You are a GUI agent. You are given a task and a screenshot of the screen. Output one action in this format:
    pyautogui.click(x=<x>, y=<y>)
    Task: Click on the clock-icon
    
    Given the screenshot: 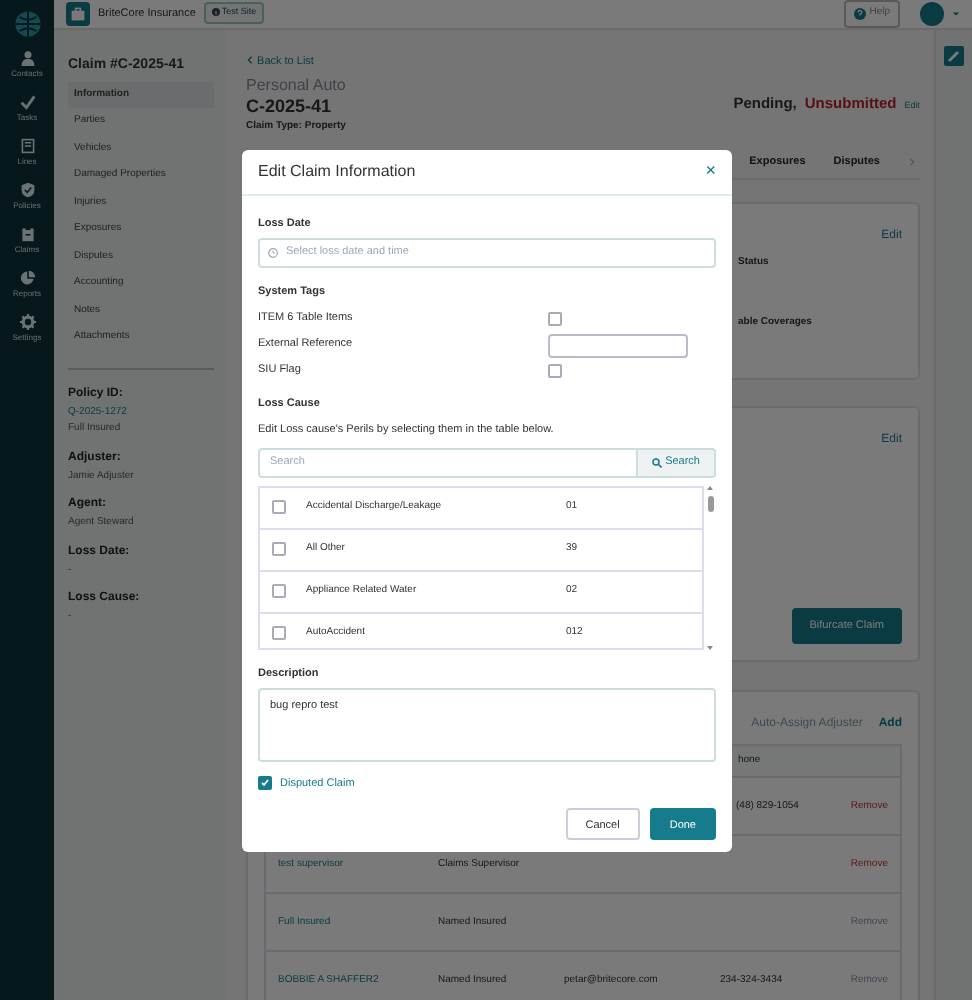 What is the action you would take?
    pyautogui.click(x=273, y=252)
    